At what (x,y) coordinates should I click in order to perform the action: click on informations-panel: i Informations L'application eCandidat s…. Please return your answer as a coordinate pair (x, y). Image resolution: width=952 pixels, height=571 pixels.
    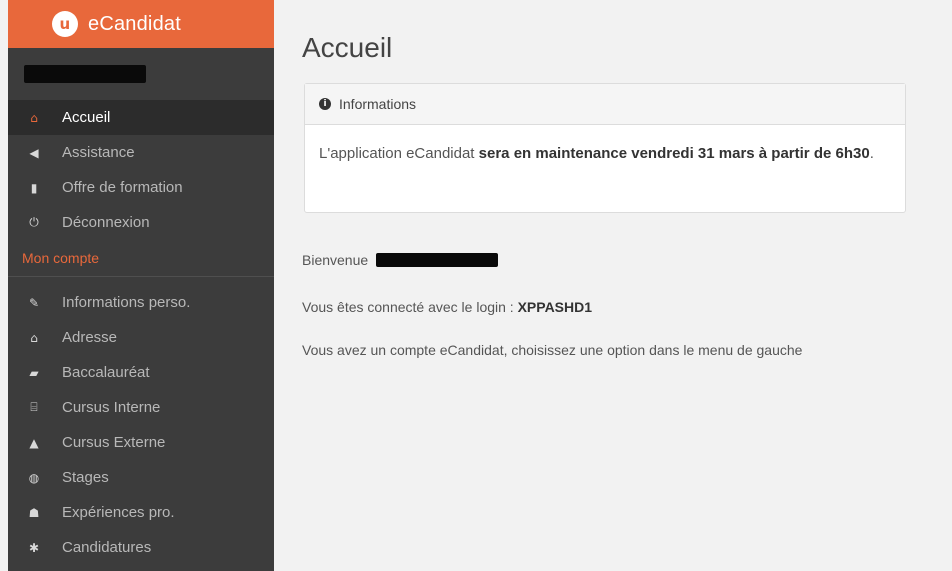
    Looking at the image, I should click on (605, 148).